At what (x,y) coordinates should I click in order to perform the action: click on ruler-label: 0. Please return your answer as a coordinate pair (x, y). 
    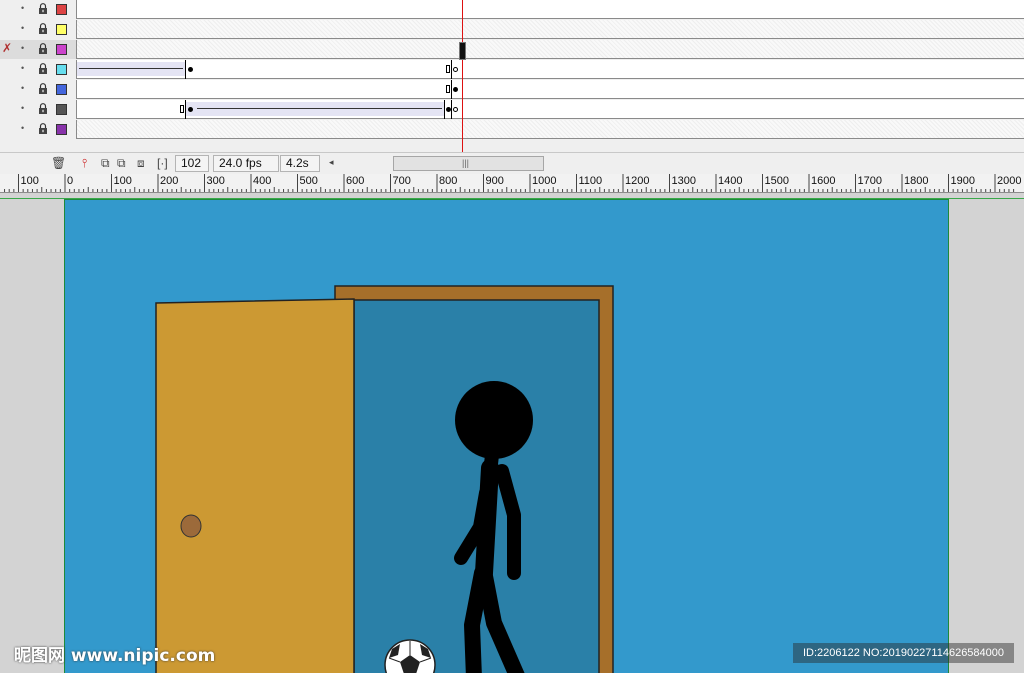
    Looking at the image, I should click on (70, 181).